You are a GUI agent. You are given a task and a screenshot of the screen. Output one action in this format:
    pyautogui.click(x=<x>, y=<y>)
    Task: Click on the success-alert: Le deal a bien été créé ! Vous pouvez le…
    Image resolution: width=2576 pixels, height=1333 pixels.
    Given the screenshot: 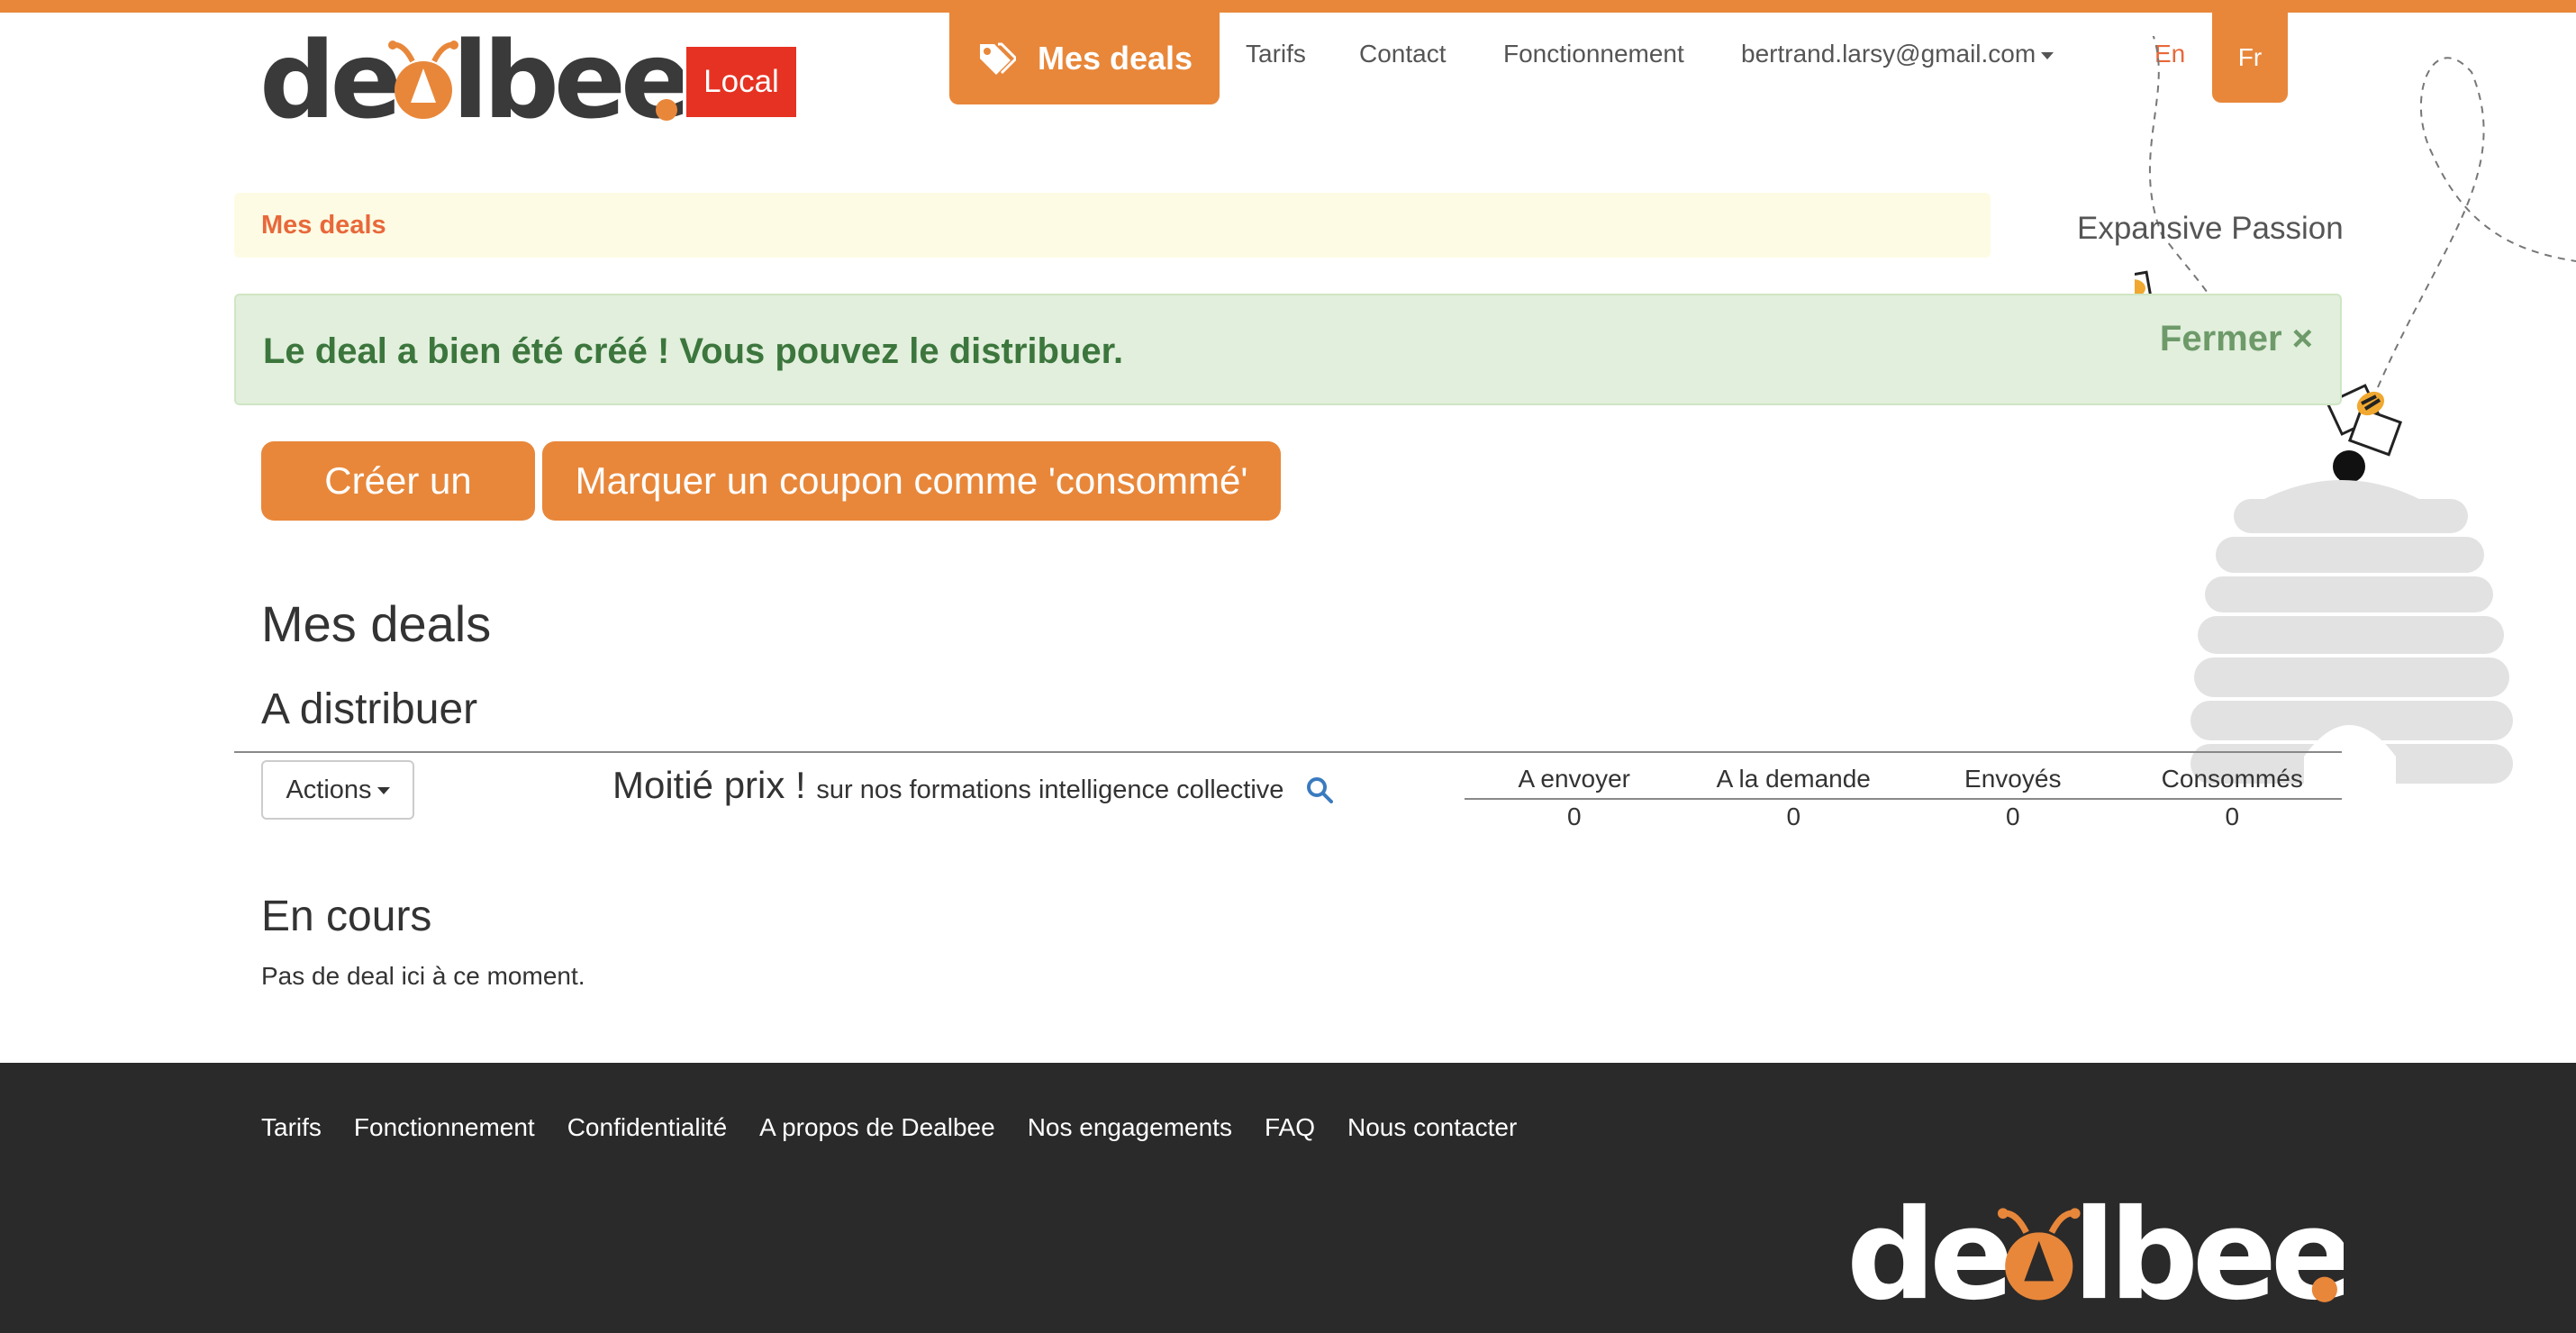 What is the action you would take?
    pyautogui.click(x=1288, y=349)
    